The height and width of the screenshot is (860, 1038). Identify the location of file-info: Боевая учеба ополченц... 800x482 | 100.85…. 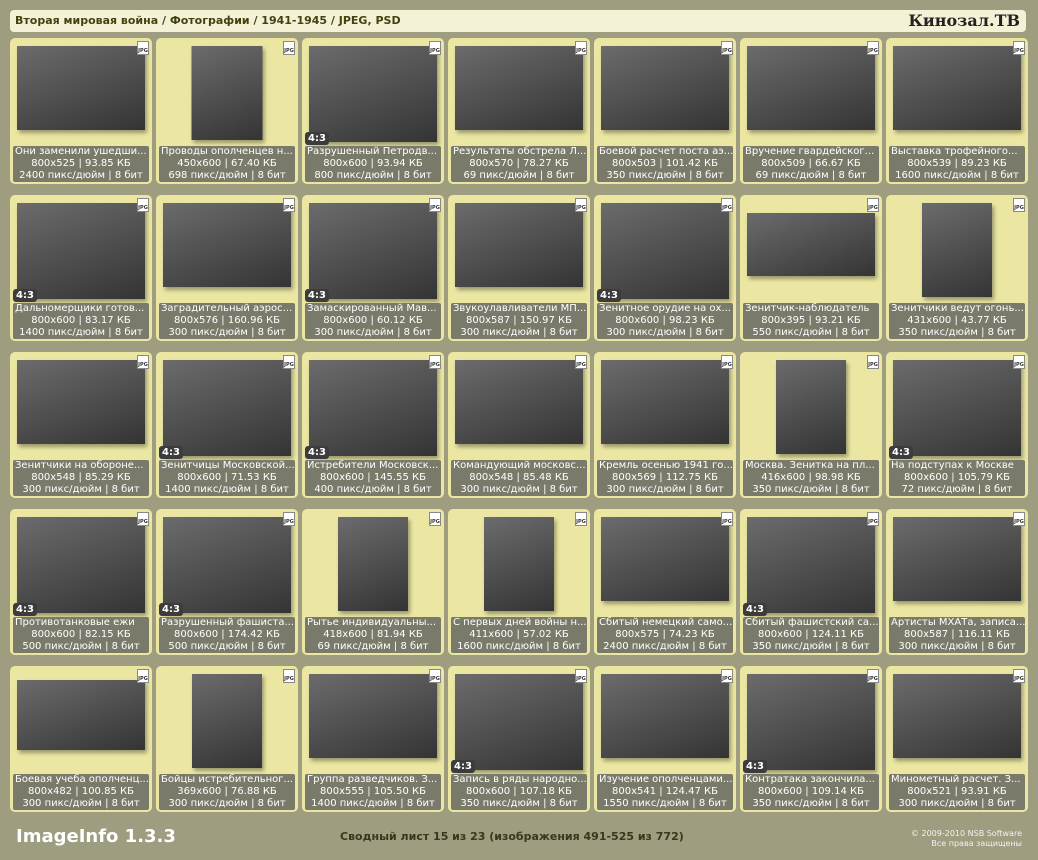
(81, 792).